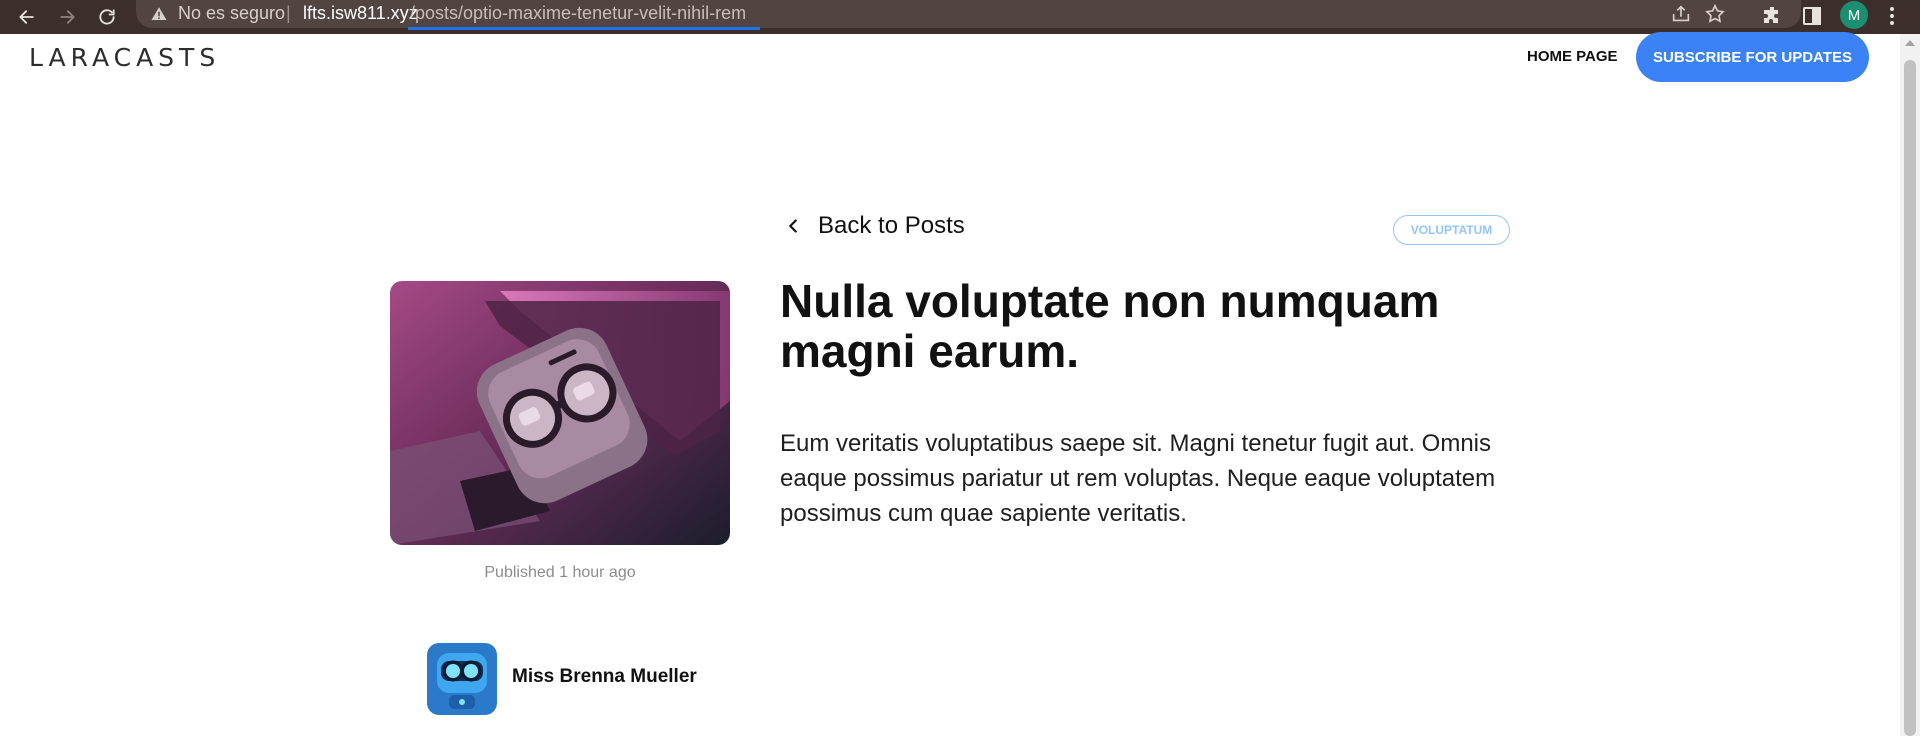  I want to click on robot-avatar-icon, so click(462, 679).